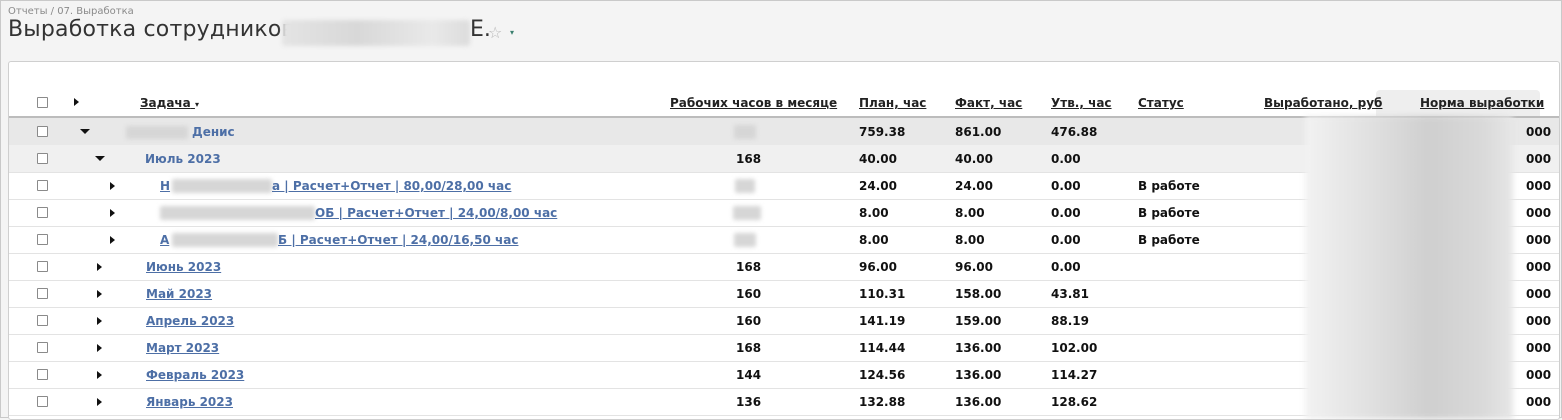 The width and height of the screenshot is (1562, 420). I want to click on breadcrumb: Отчеты / 07. Выработка, so click(71, 11).